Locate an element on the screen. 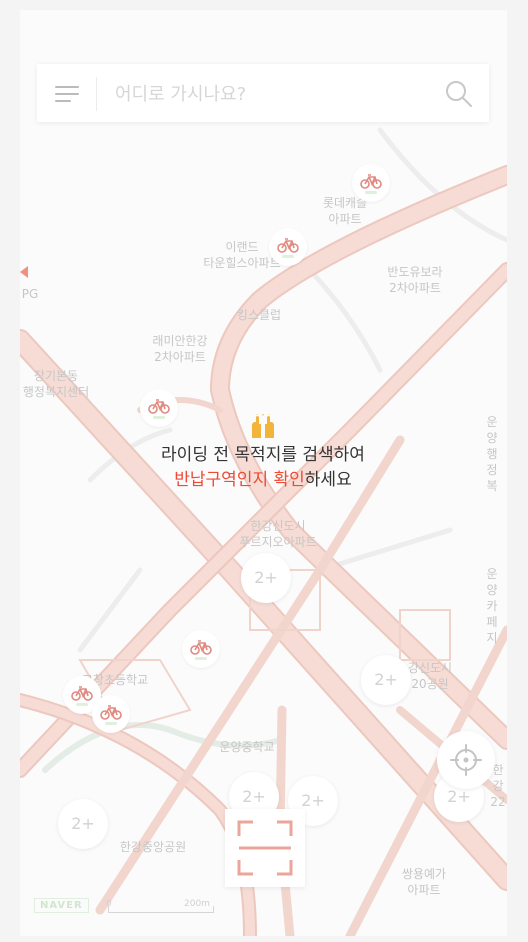  map-label: 한강중앙공원 is located at coordinates (153, 847).